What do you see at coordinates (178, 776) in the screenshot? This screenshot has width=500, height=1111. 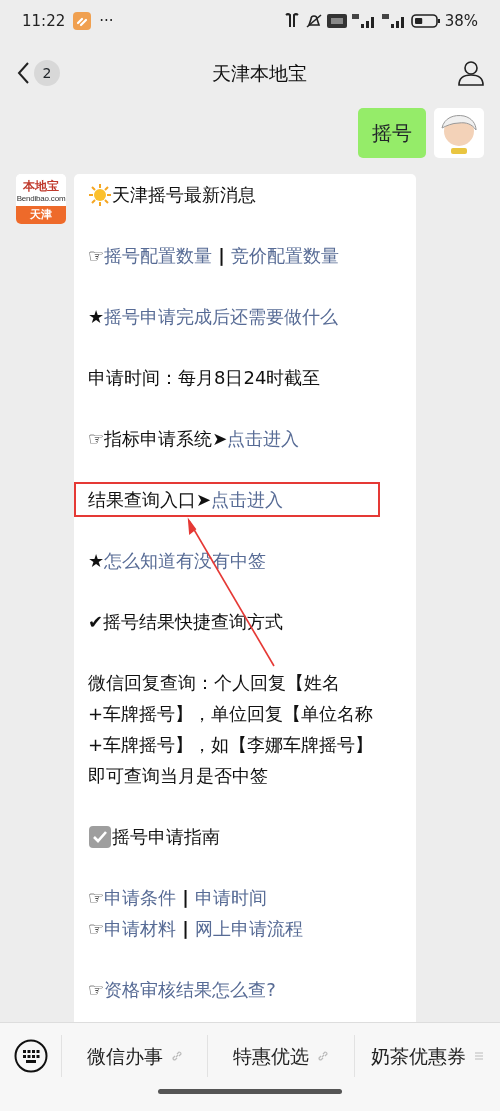 I see `message-text: 即可查询当月是否中签` at bounding box center [178, 776].